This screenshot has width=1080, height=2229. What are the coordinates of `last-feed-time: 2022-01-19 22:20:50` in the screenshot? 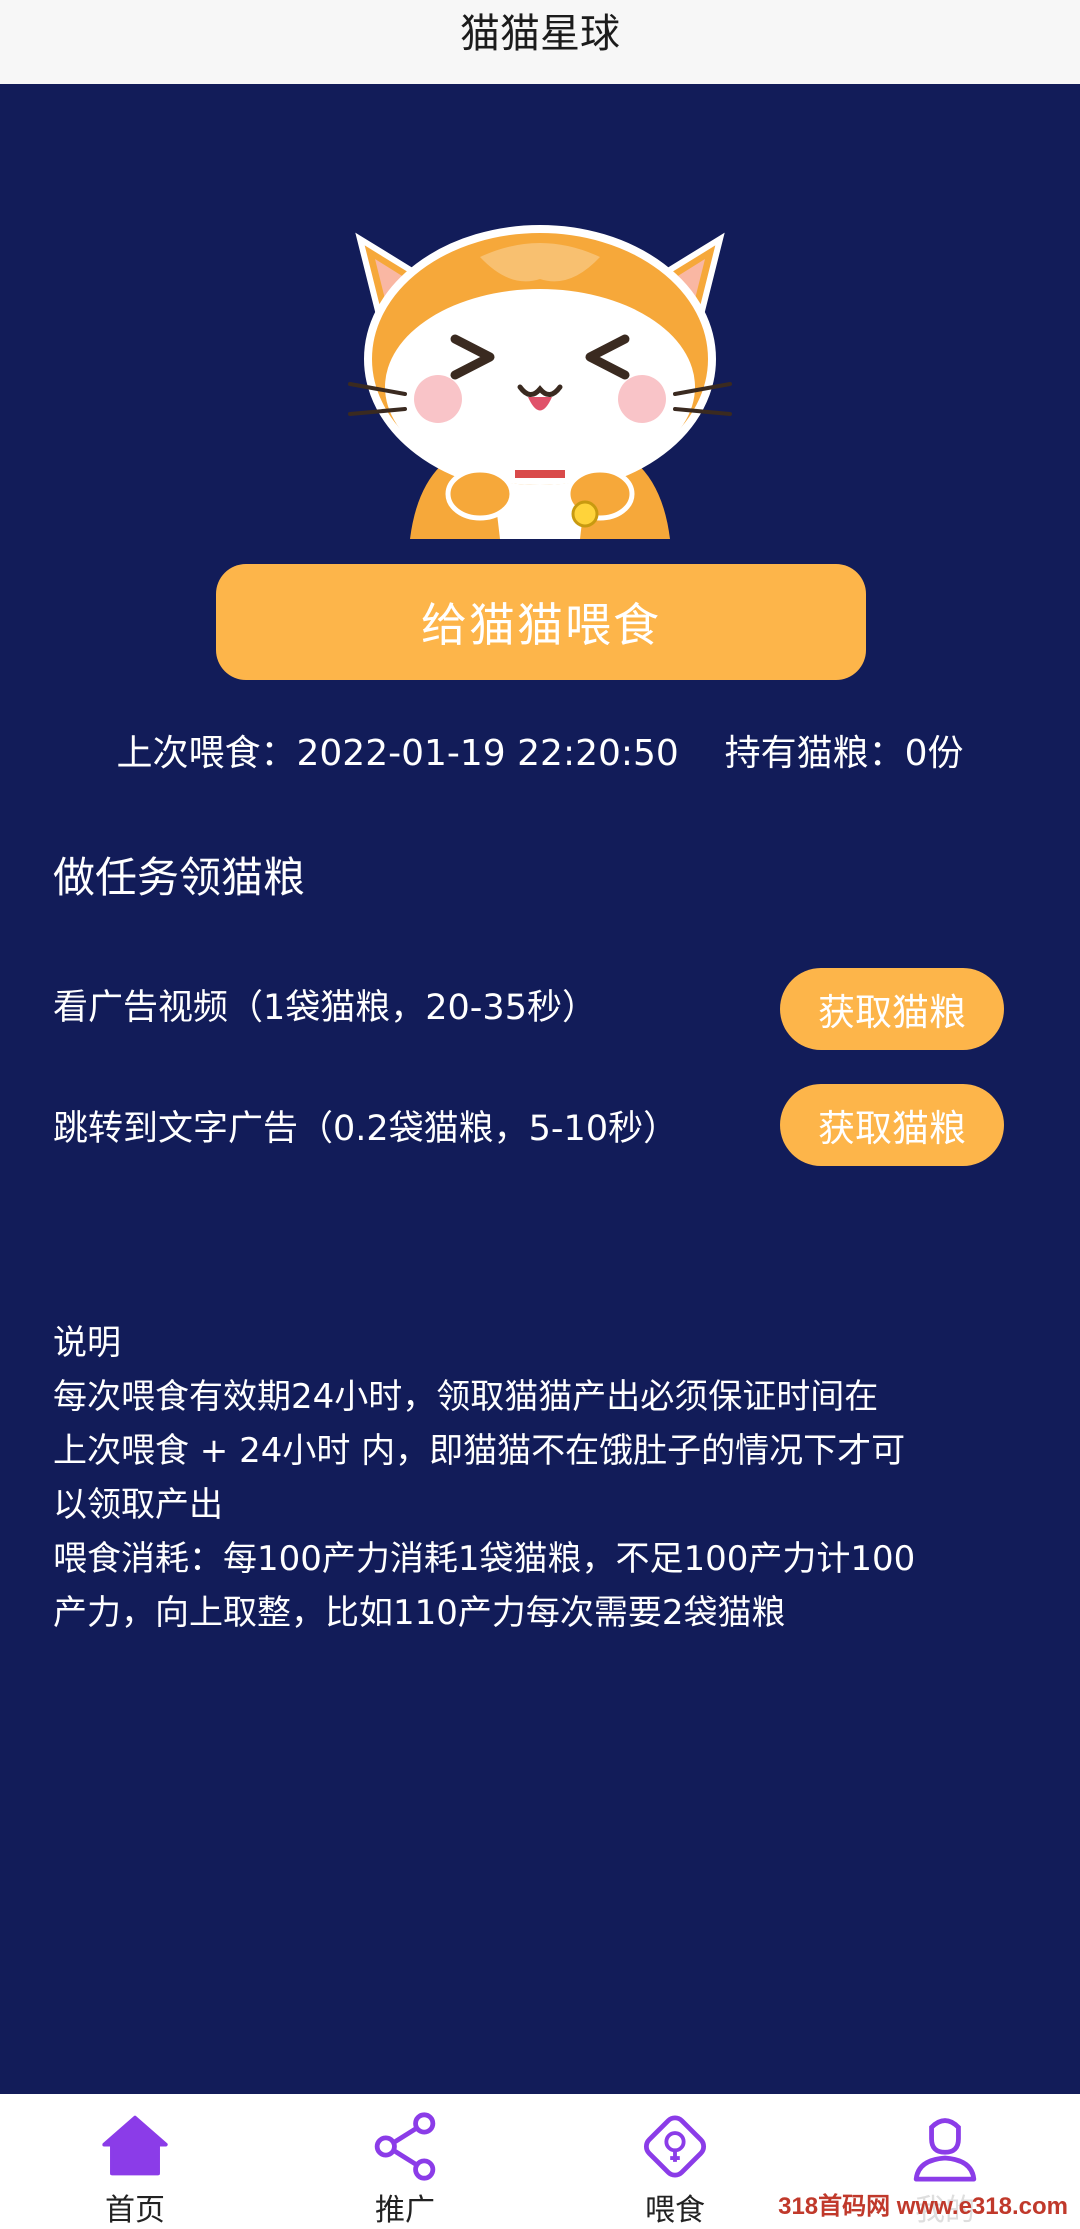 It's located at (487, 753).